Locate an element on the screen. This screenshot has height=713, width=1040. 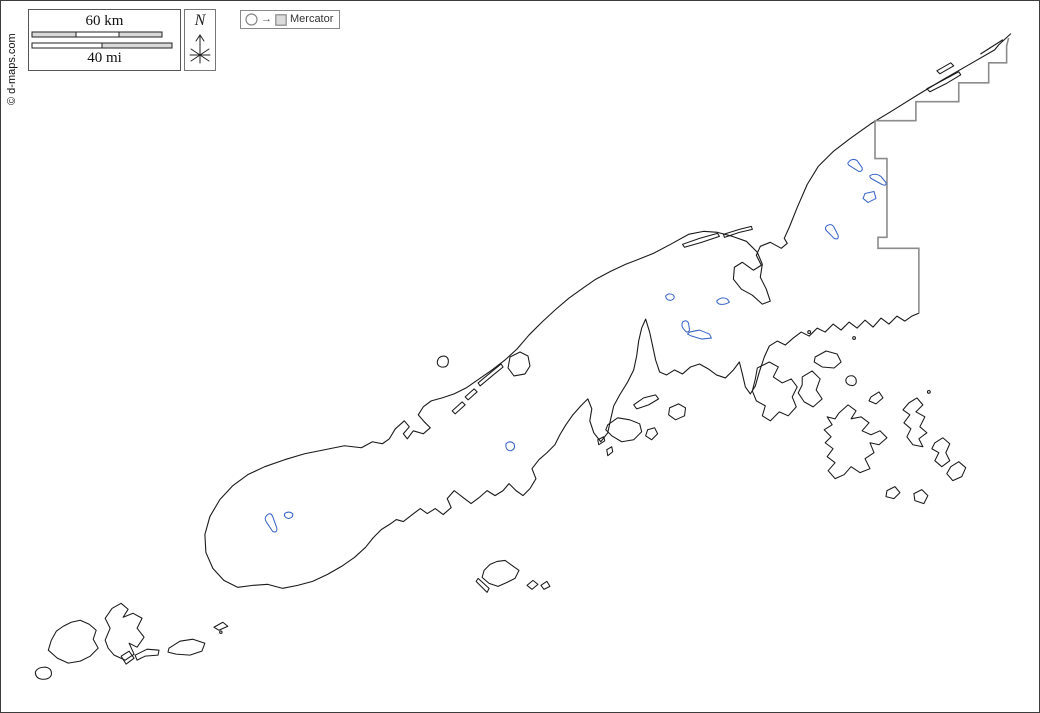
boundary-steps-path is located at coordinates (942, 175).